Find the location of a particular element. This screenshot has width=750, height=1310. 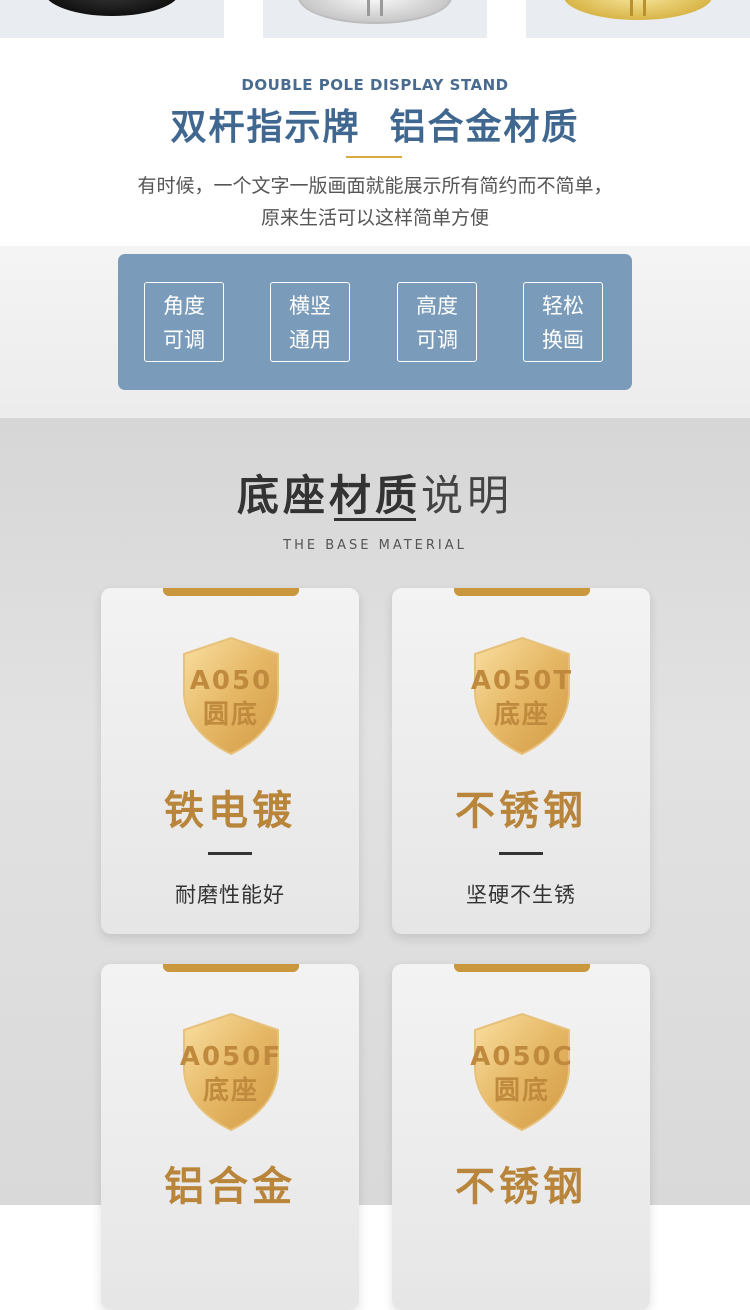

card-model: A050F is located at coordinates (231, 1057).